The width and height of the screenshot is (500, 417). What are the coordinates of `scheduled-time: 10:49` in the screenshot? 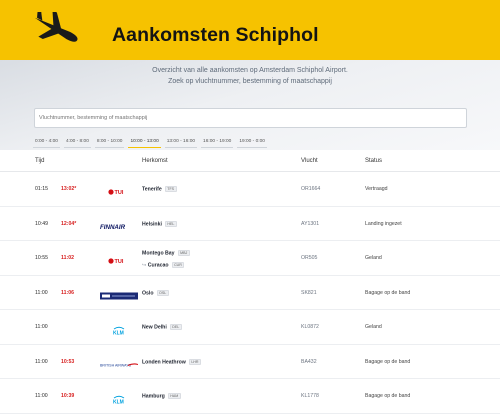 It's located at (41, 223).